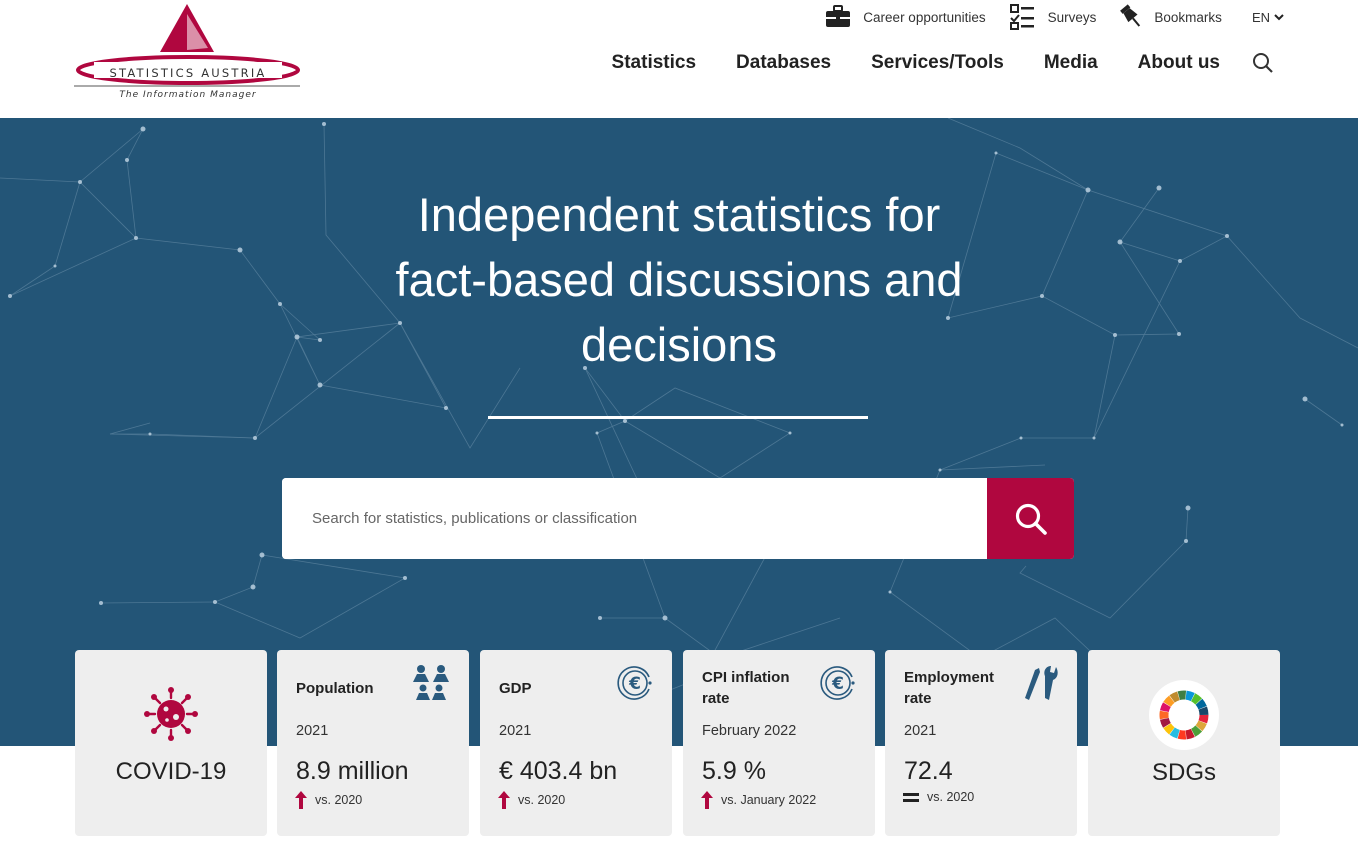 The image size is (1358, 857). I want to click on language-selector: EN, so click(1268, 17).